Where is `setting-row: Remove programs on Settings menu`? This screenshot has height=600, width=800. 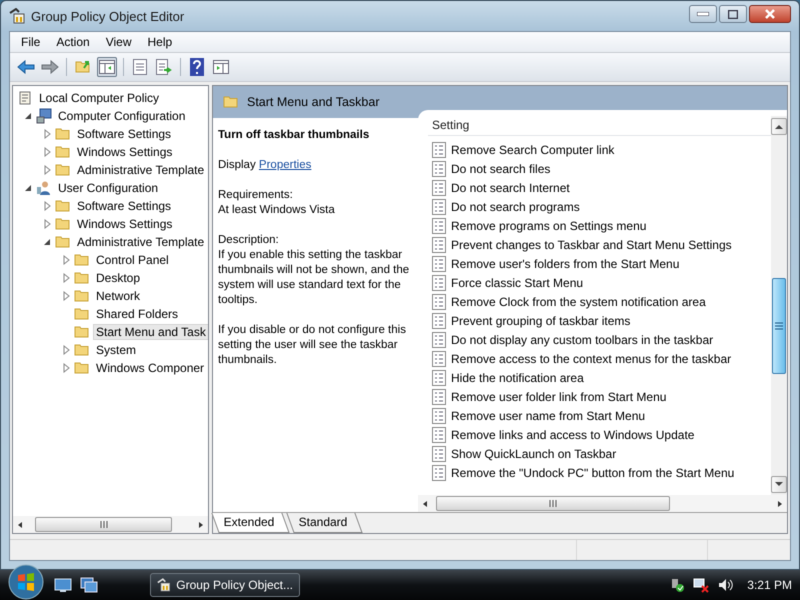
setting-row: Remove programs on Settings menu is located at coordinates (548, 225).